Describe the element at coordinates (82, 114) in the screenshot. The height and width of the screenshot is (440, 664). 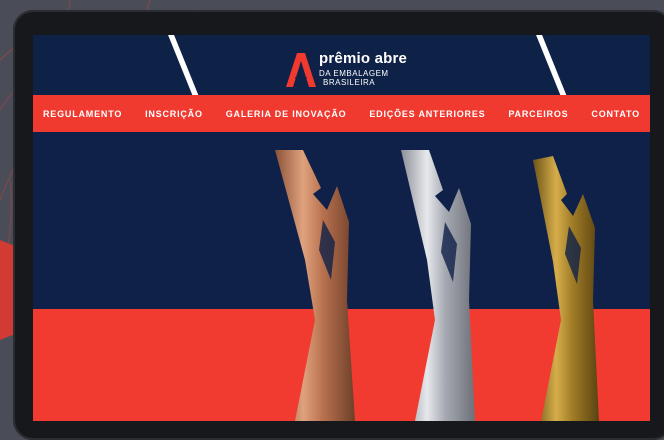
I see `nav-item-regulamento: REGULAMENTO` at that location.